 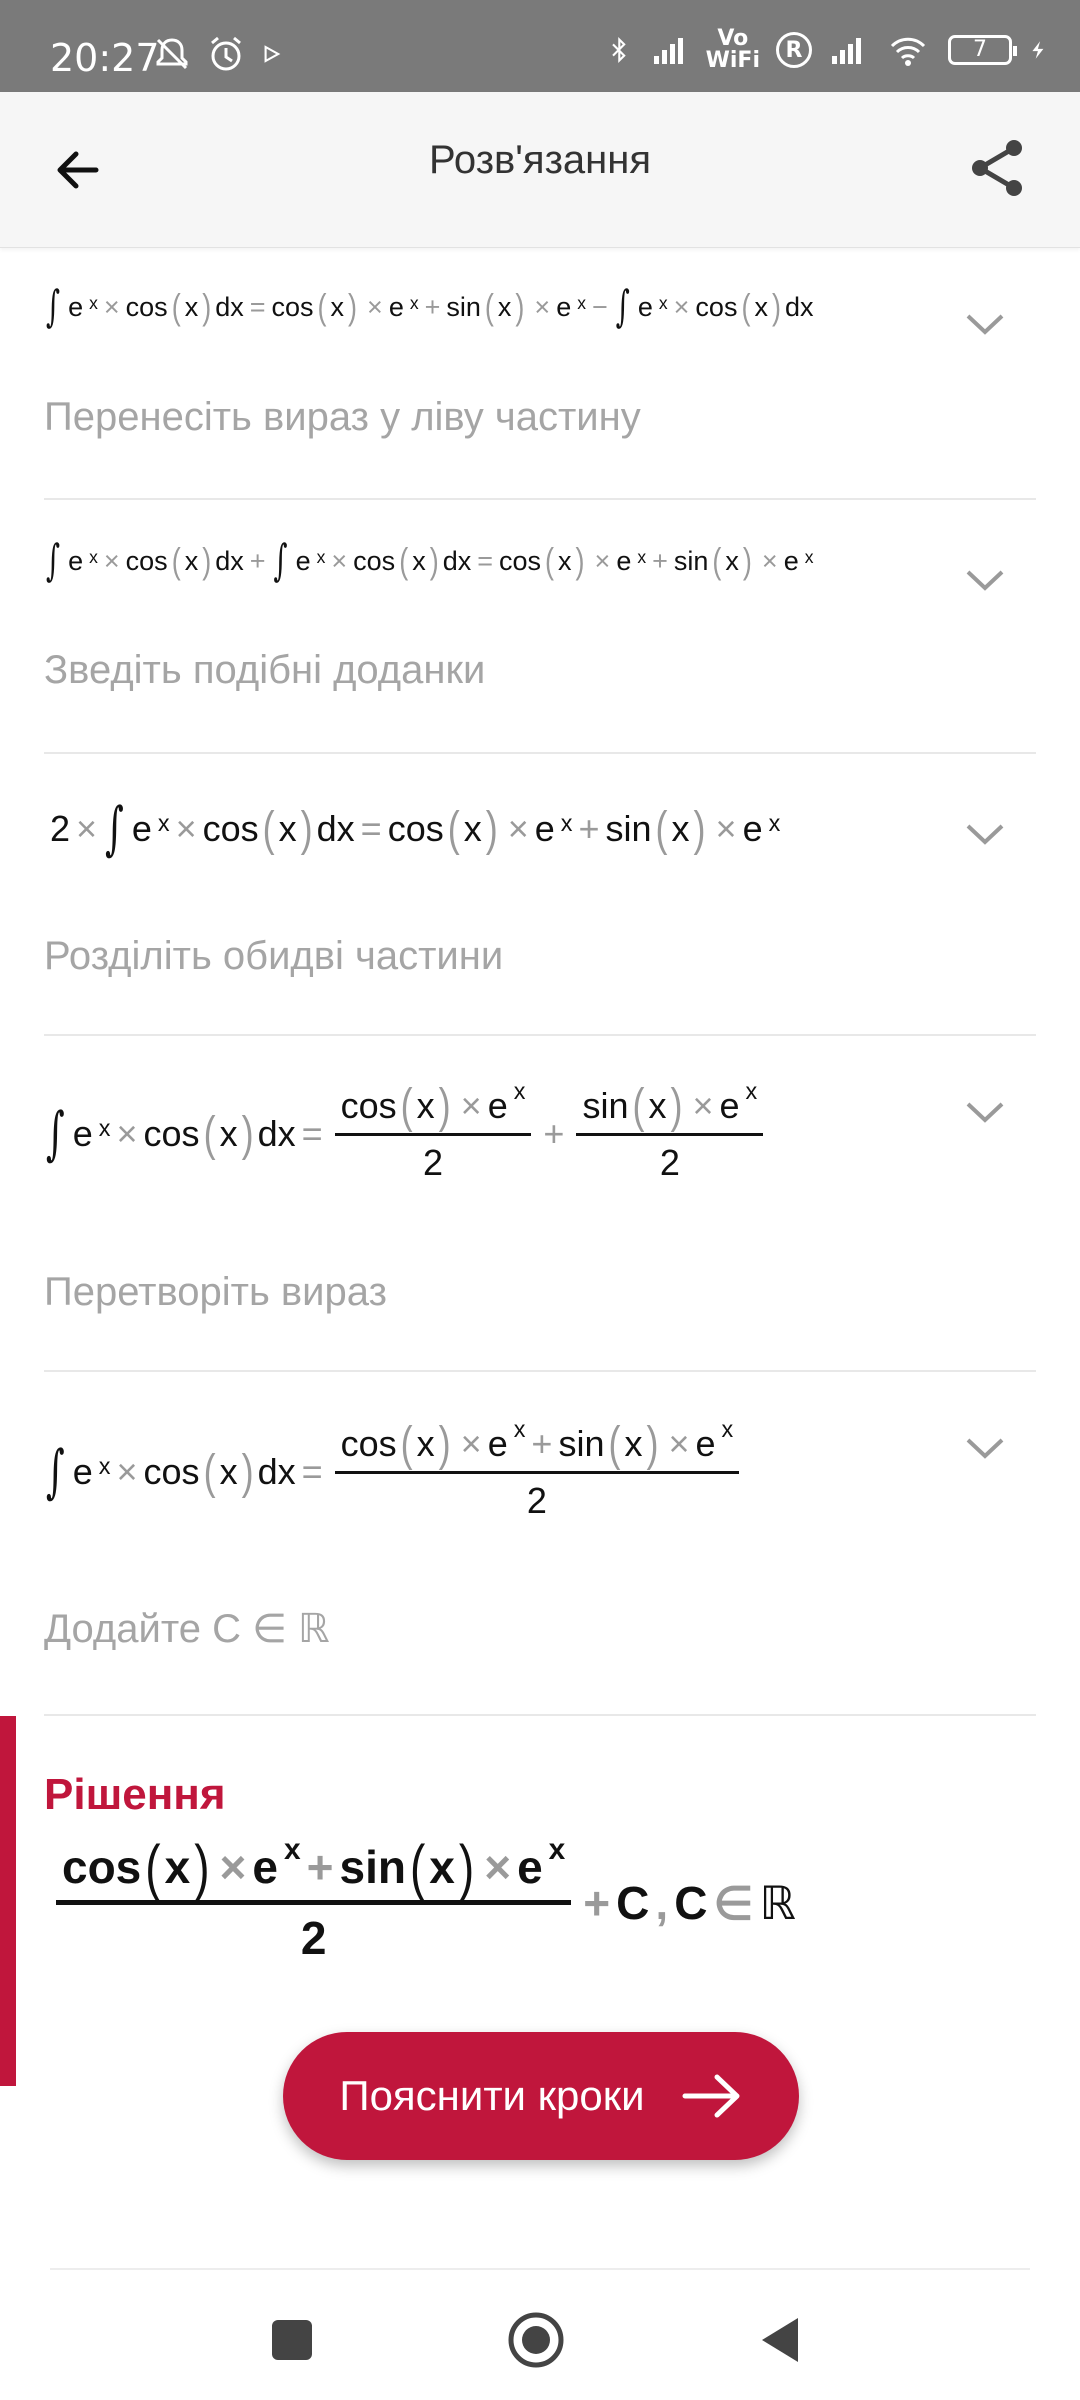 I want to click on vowifi-indicator: Vo WiFi, so click(x=732, y=49).